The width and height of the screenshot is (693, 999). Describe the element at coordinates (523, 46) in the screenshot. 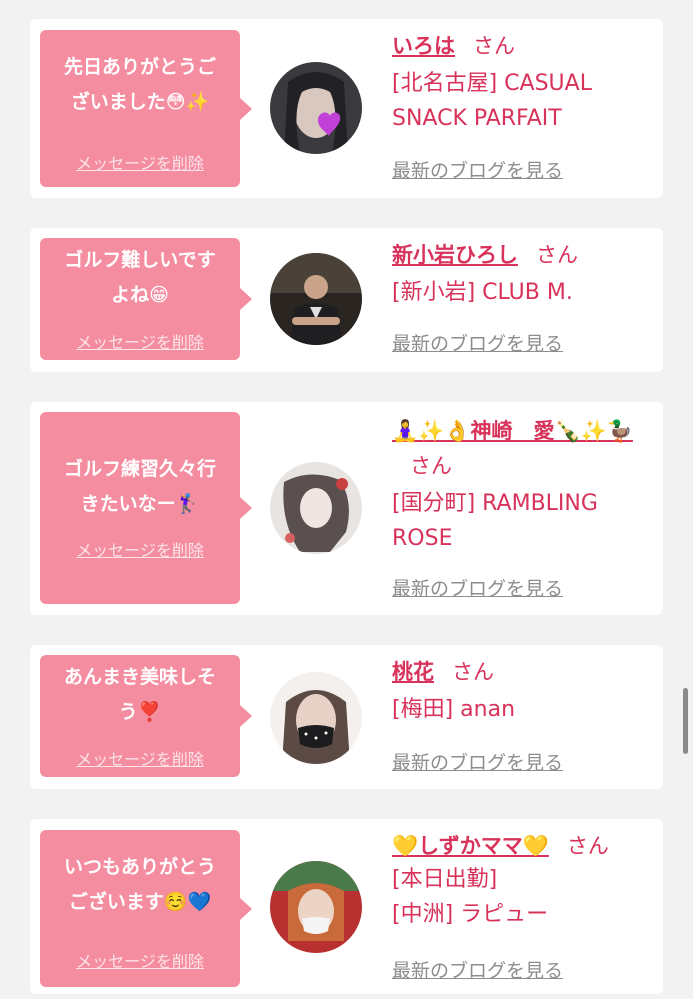

I see `sender-name-line: いろは さん` at that location.